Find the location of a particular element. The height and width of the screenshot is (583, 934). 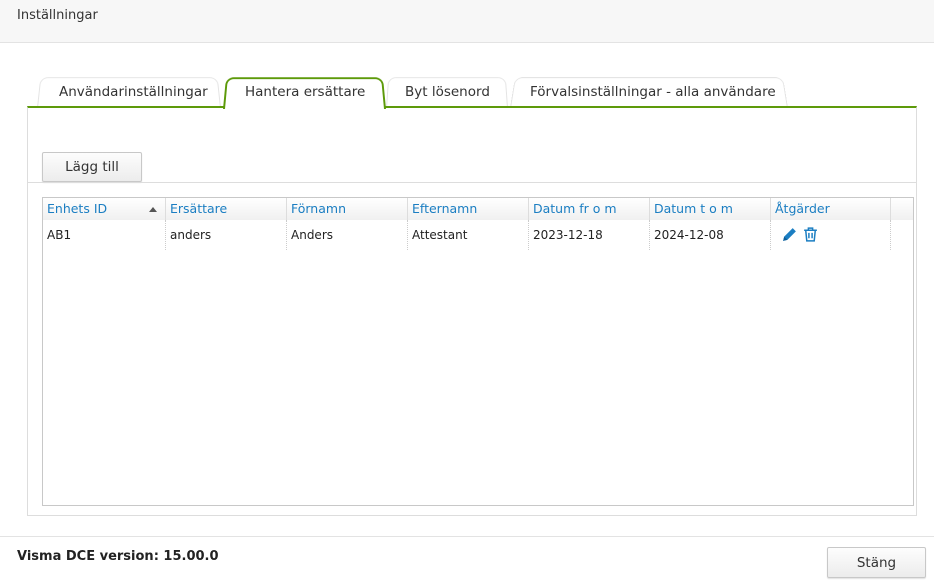

column-header-fornamn: Förnamn is located at coordinates (346, 209).